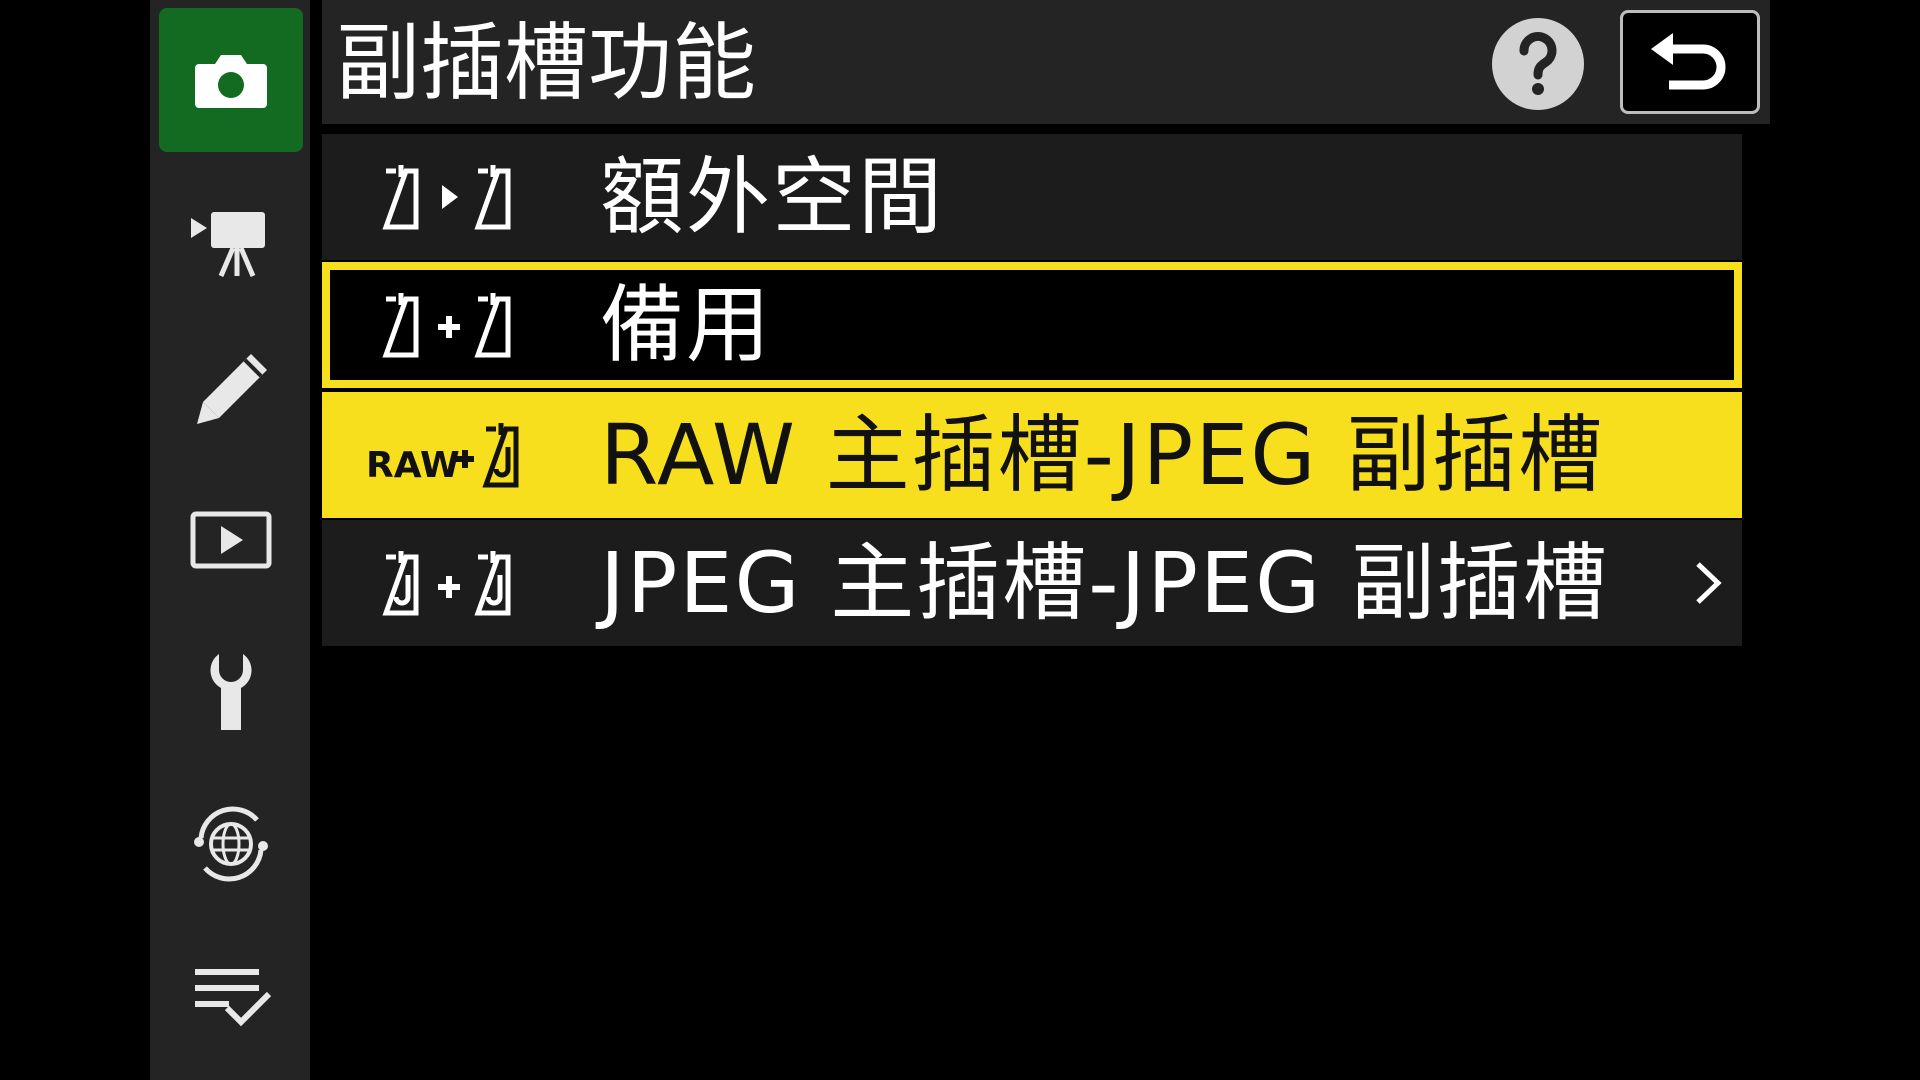 Image resolution: width=1920 pixels, height=1080 pixels. I want to click on tab-photo-shooting, so click(231, 80).